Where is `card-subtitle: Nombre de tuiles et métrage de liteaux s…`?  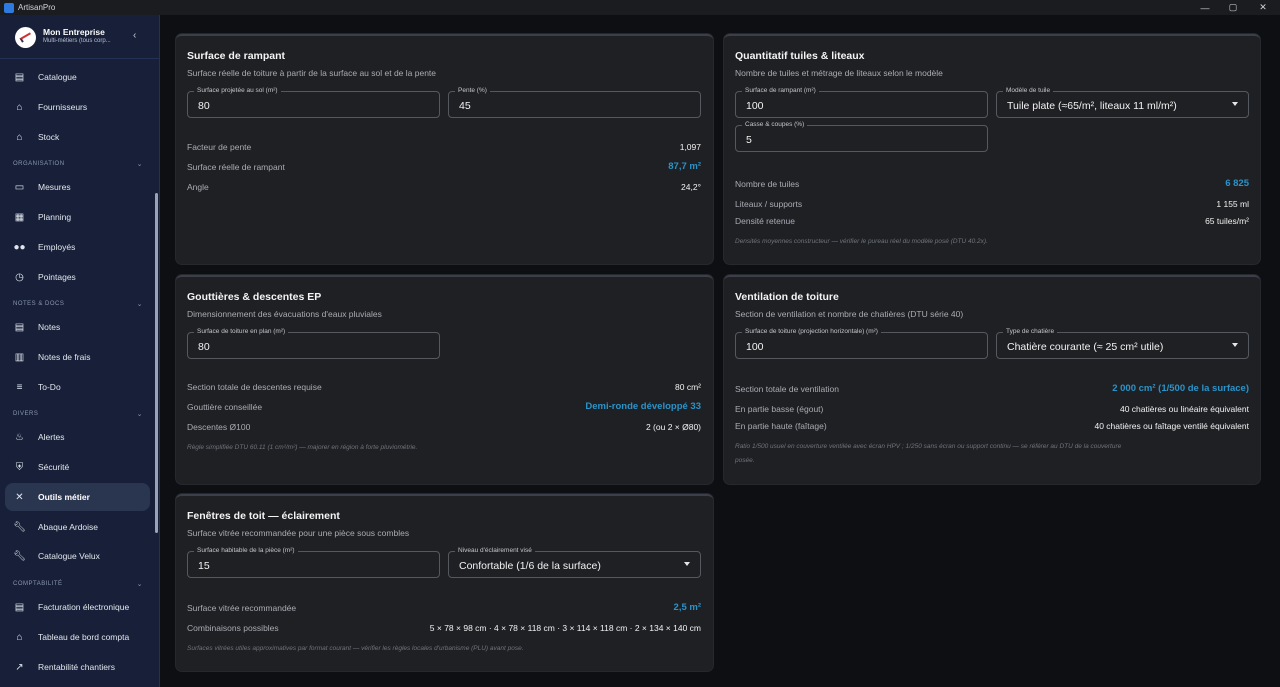 card-subtitle: Nombre de tuiles et métrage de liteaux s… is located at coordinates (839, 73).